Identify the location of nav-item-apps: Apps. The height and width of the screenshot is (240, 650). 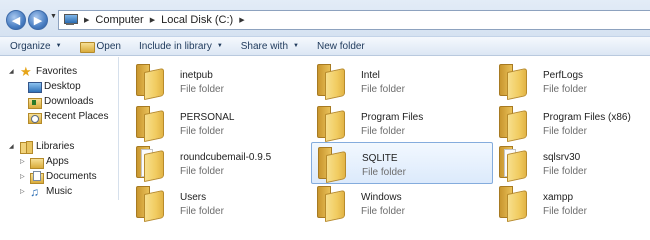
(49, 161).